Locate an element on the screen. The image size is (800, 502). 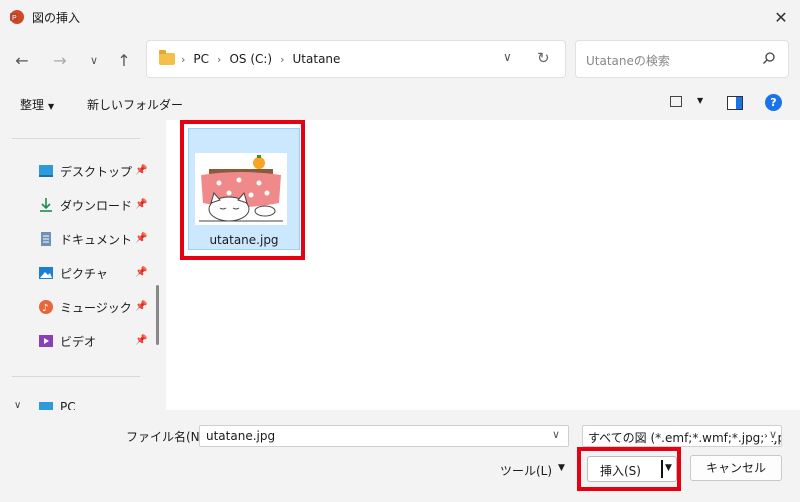
breadcrumb-folder: Utatane is located at coordinates (317, 59).